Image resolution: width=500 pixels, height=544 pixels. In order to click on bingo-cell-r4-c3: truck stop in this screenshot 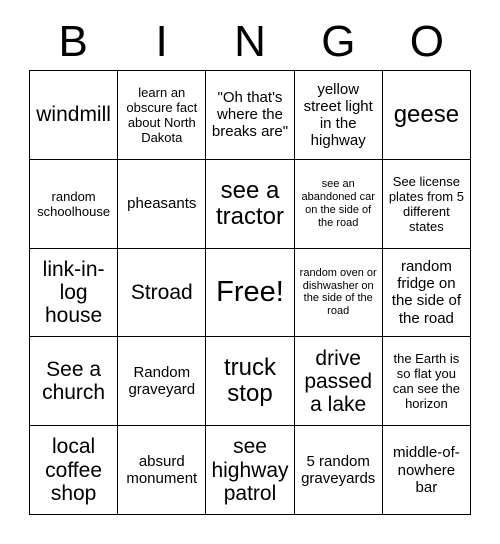, I will do `click(250, 382)`.